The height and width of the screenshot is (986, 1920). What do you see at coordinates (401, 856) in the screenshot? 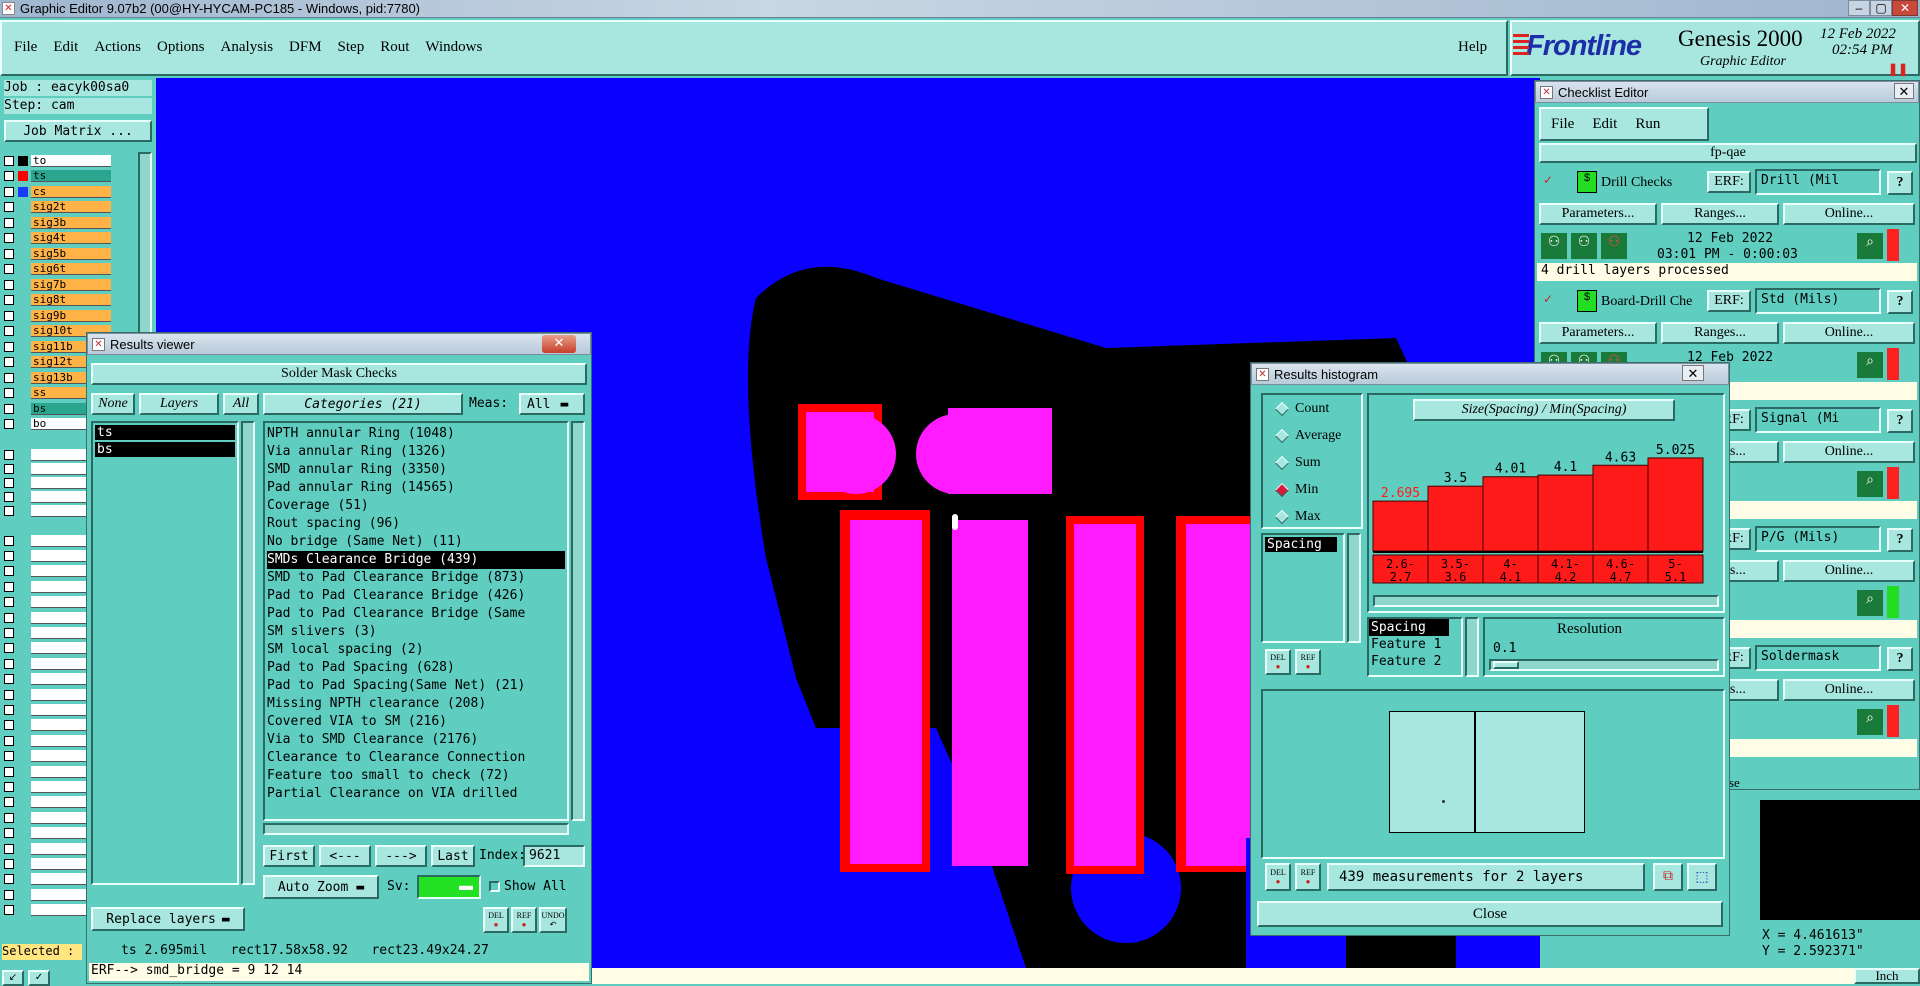
I see `next-button: --->` at bounding box center [401, 856].